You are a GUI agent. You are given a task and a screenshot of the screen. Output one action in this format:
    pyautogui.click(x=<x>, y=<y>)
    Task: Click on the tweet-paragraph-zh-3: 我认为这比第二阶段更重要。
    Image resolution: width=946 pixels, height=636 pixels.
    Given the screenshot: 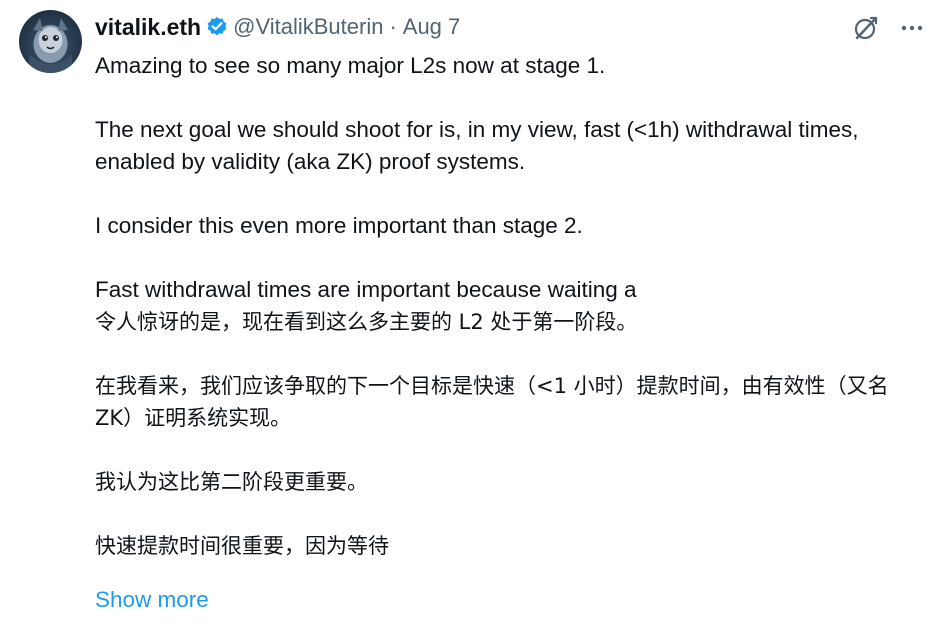 What is the action you would take?
    pyautogui.click(x=231, y=482)
    